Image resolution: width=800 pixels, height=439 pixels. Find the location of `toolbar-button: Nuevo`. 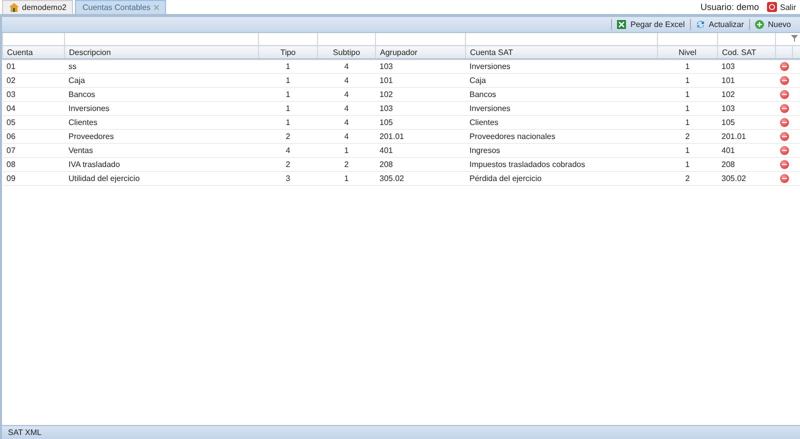

toolbar-button: Nuevo is located at coordinates (772, 24).